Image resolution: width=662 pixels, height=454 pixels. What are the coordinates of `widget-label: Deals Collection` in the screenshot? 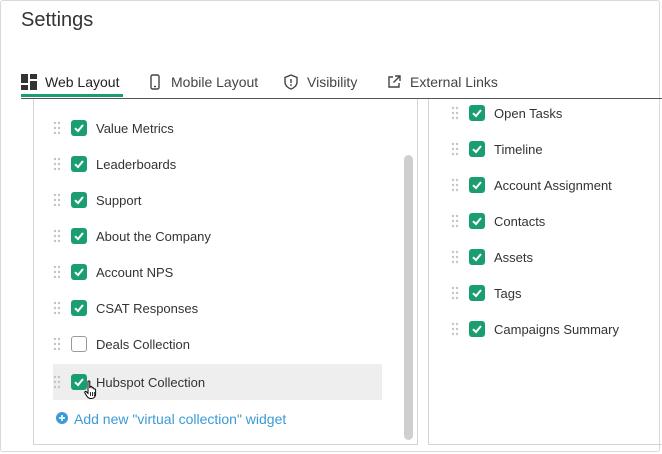 It's located at (143, 344).